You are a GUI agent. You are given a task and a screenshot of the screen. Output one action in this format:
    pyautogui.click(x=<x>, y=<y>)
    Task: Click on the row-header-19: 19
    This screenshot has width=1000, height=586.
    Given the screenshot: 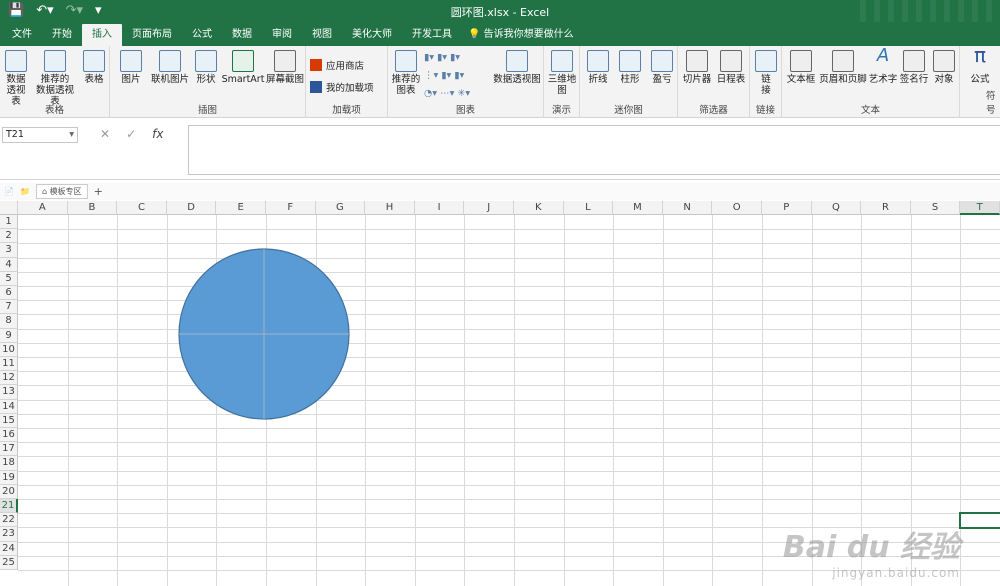 What is the action you would take?
    pyautogui.click(x=9, y=477)
    